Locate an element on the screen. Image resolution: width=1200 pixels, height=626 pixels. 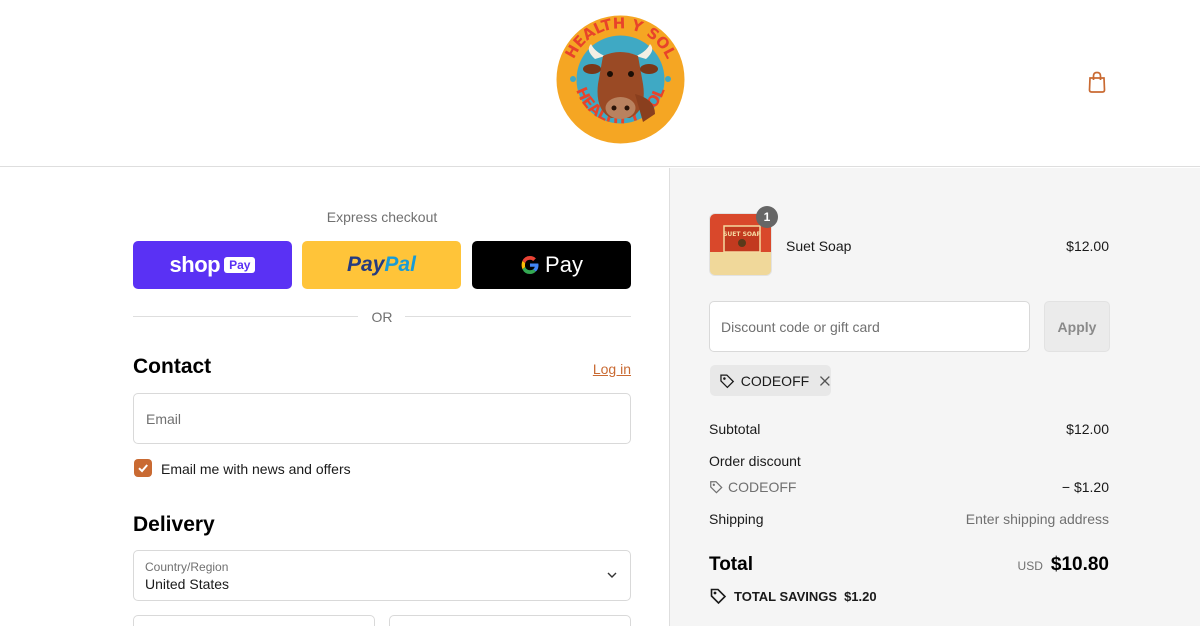
country-value: United States is located at coordinates (187, 584).